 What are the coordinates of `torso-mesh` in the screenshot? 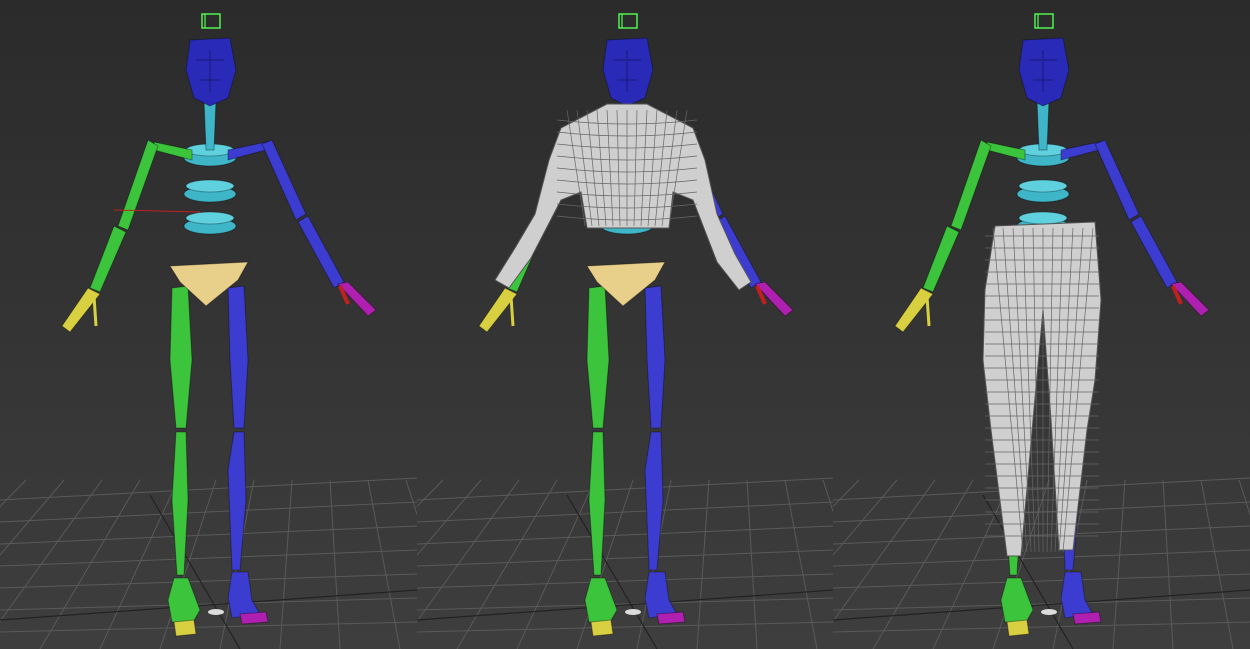 It's located at (622, 197).